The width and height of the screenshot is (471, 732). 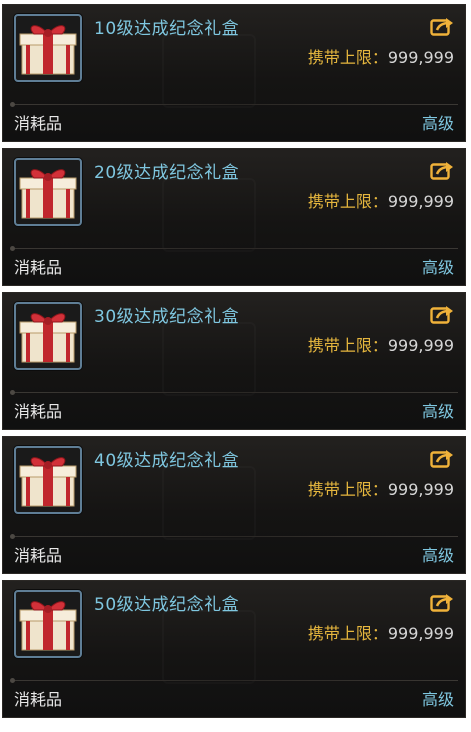 What do you see at coordinates (167, 29) in the screenshot?
I see `item-name: 10级达成纪念礼盒` at bounding box center [167, 29].